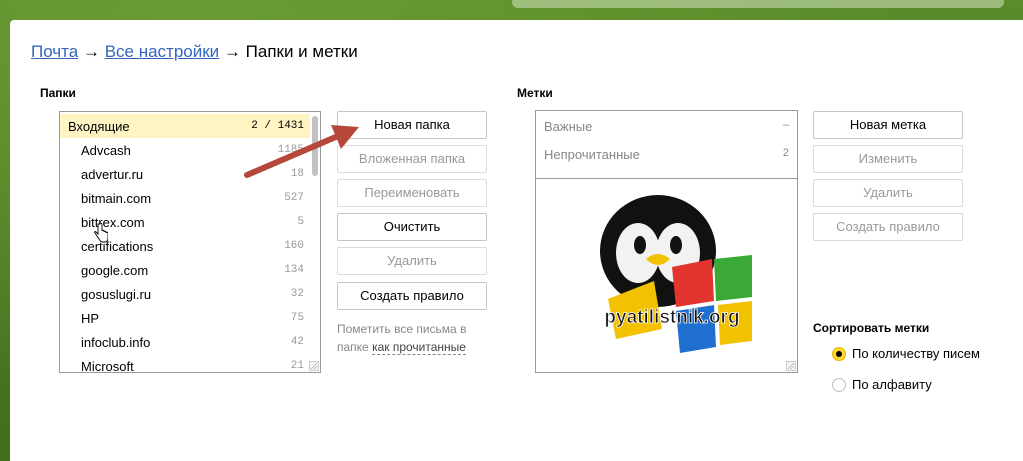 The width and height of the screenshot is (1023, 461). I want to click on folder-name: google.com, so click(115, 270).